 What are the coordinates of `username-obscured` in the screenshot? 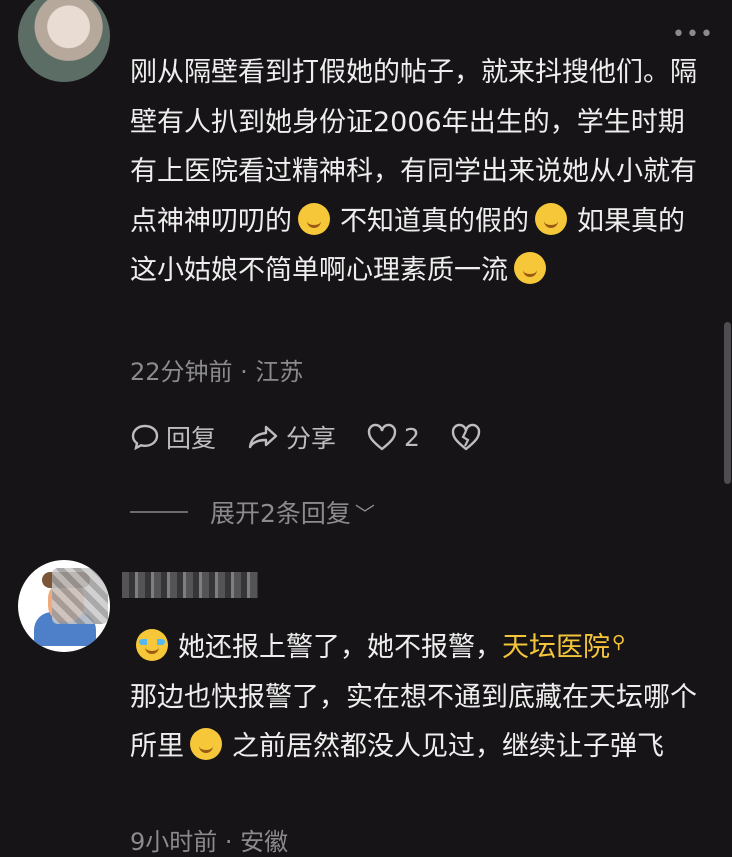 It's located at (190, 585).